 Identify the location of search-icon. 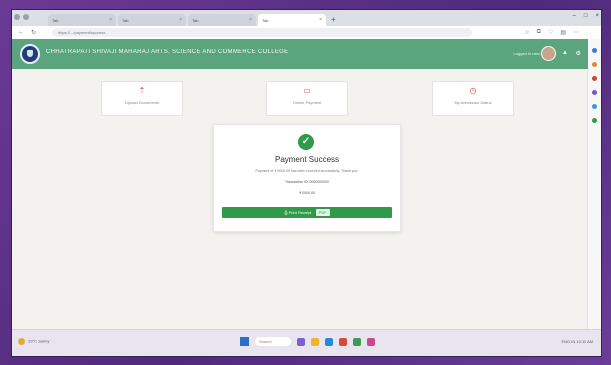
(594, 50).